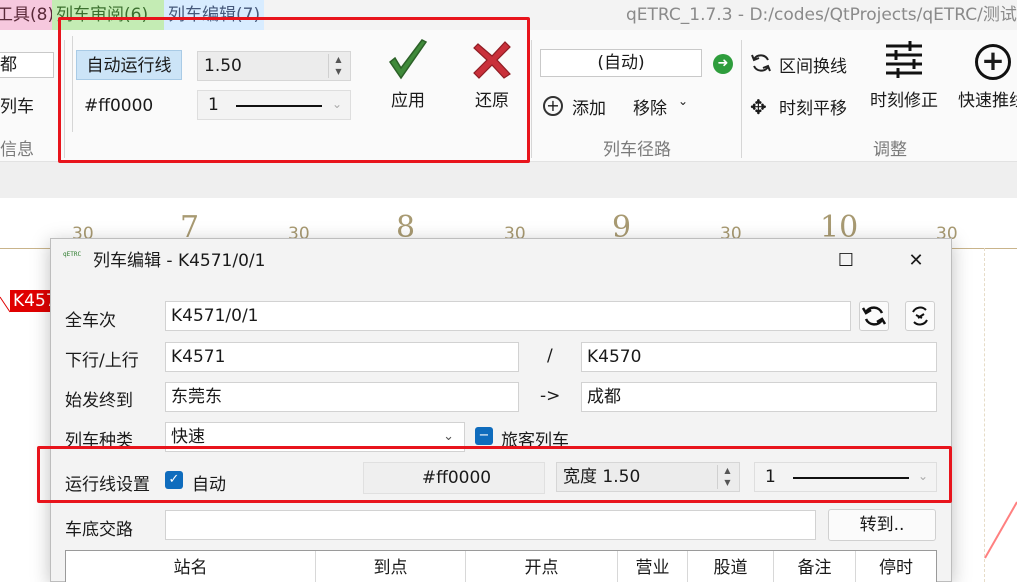 This screenshot has height=582, width=1017. Describe the element at coordinates (188, 437) in the screenshot. I see `train-type-value: 快速` at that location.